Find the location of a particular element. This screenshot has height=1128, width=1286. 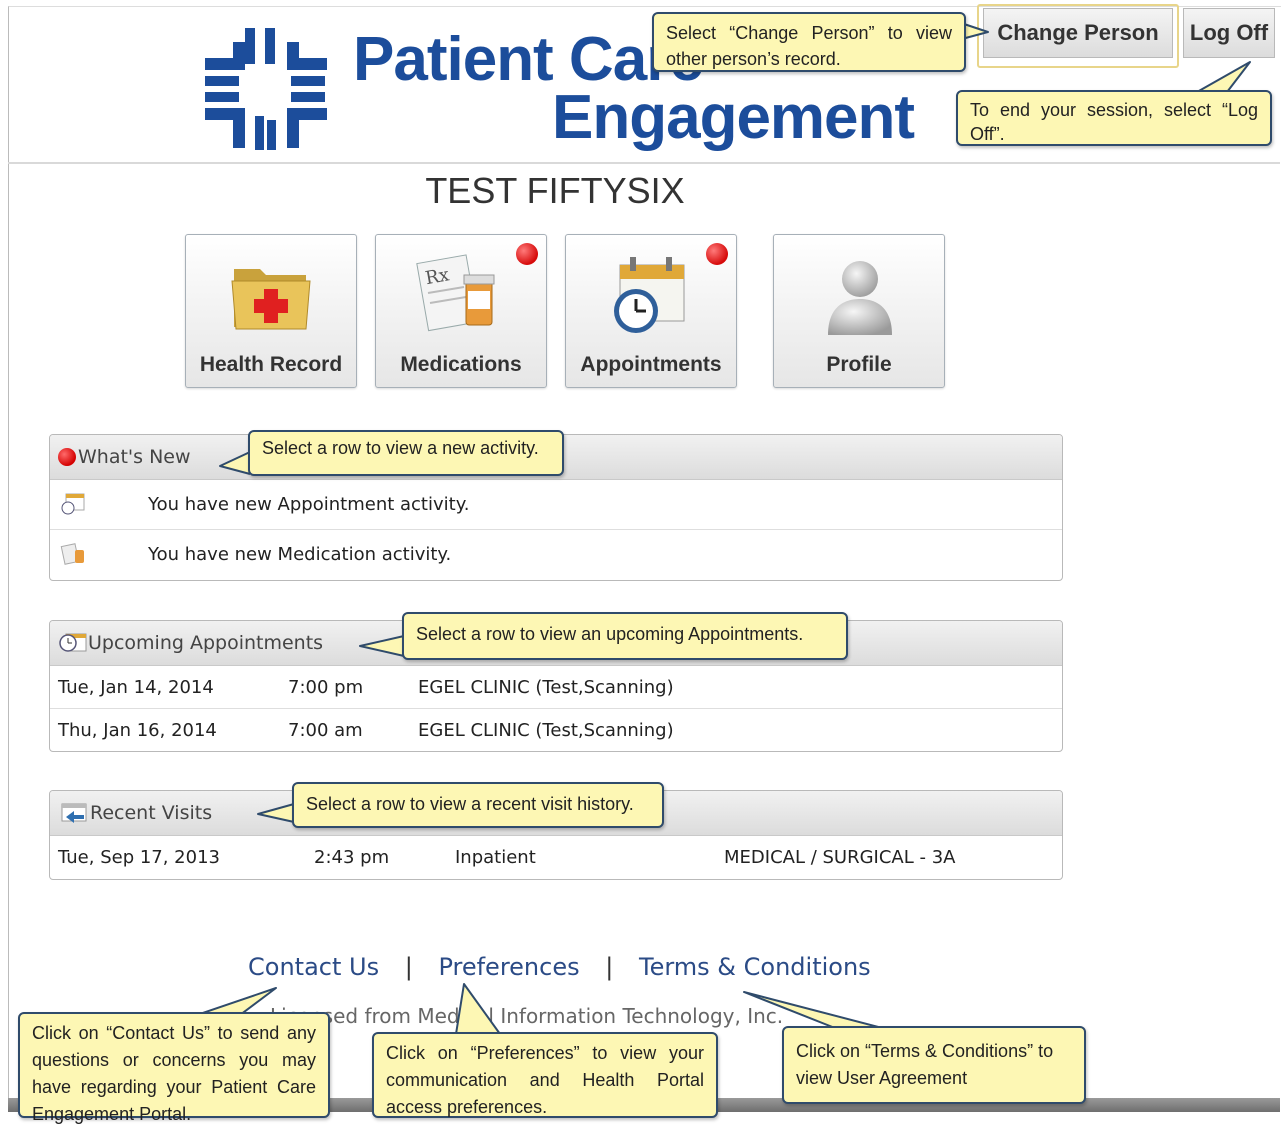

callout-log-off: To end your session, select “Log Off”. is located at coordinates (1114, 118).